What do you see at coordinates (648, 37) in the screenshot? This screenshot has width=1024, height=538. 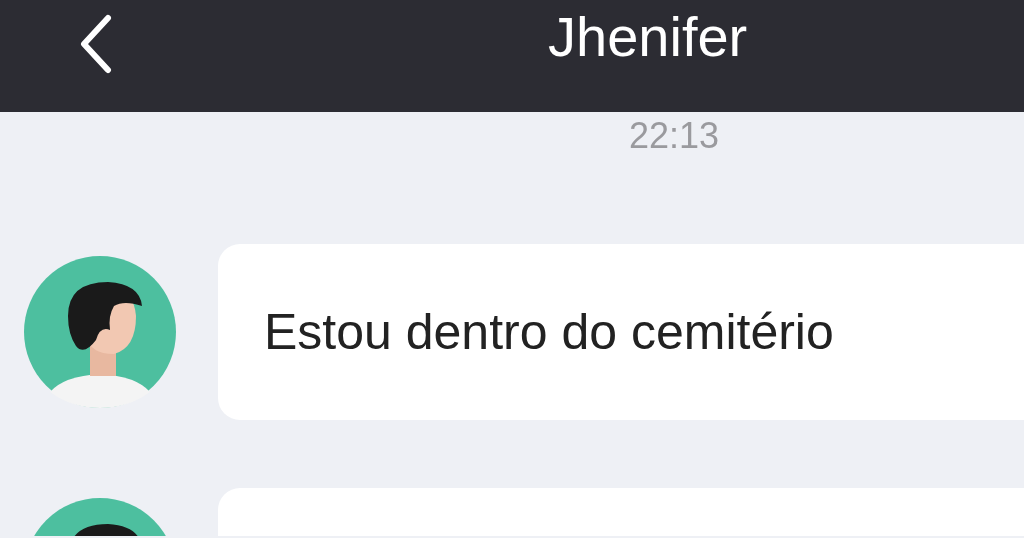 I see `chat-title: Jhenifer` at bounding box center [648, 37].